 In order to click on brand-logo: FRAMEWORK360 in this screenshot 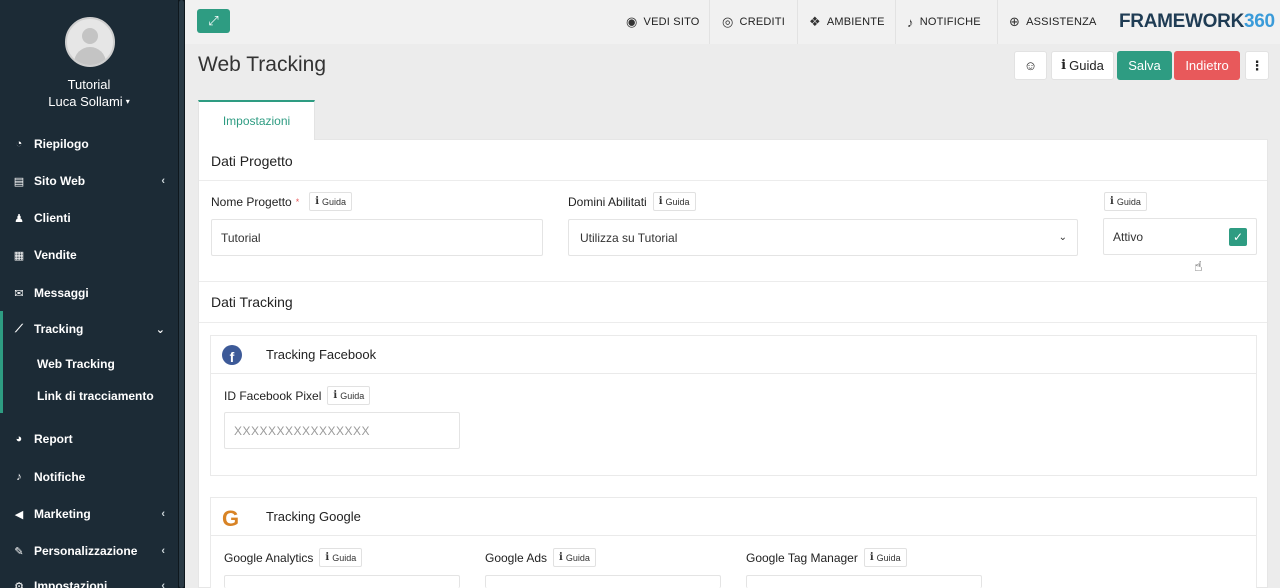, I will do `click(1197, 22)`.